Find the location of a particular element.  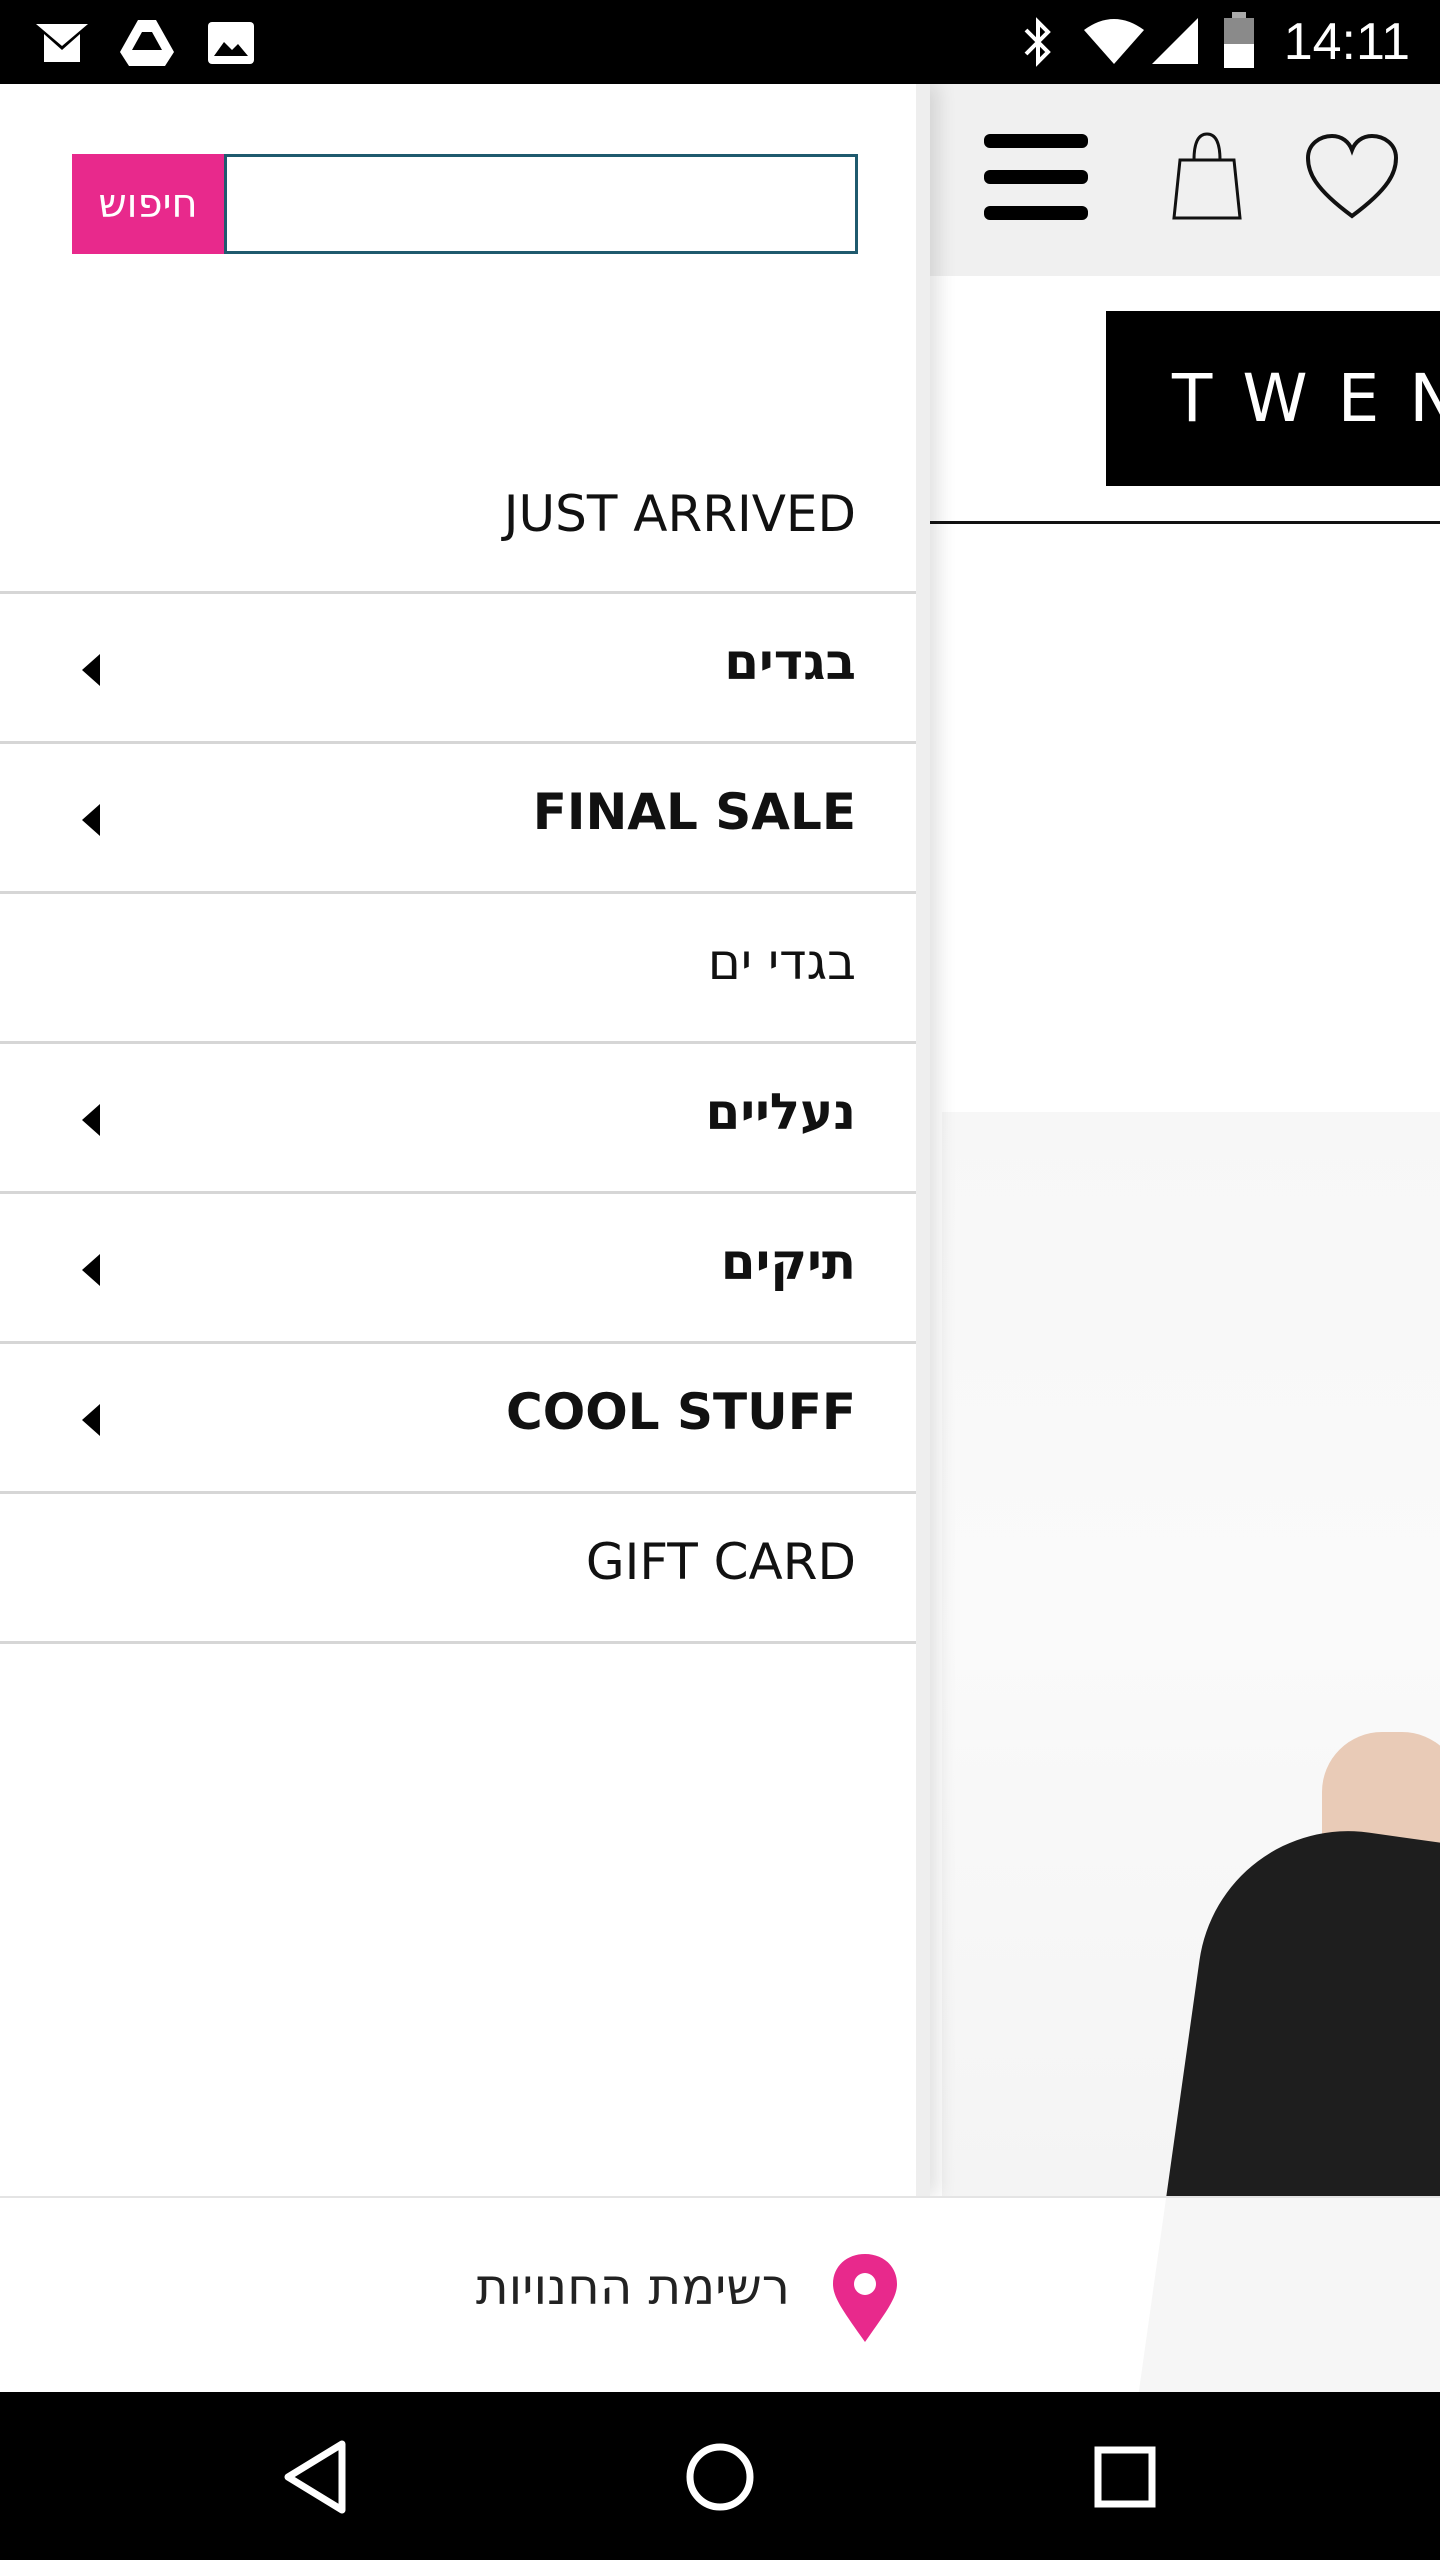

recents-icon is located at coordinates (1125, 2477).